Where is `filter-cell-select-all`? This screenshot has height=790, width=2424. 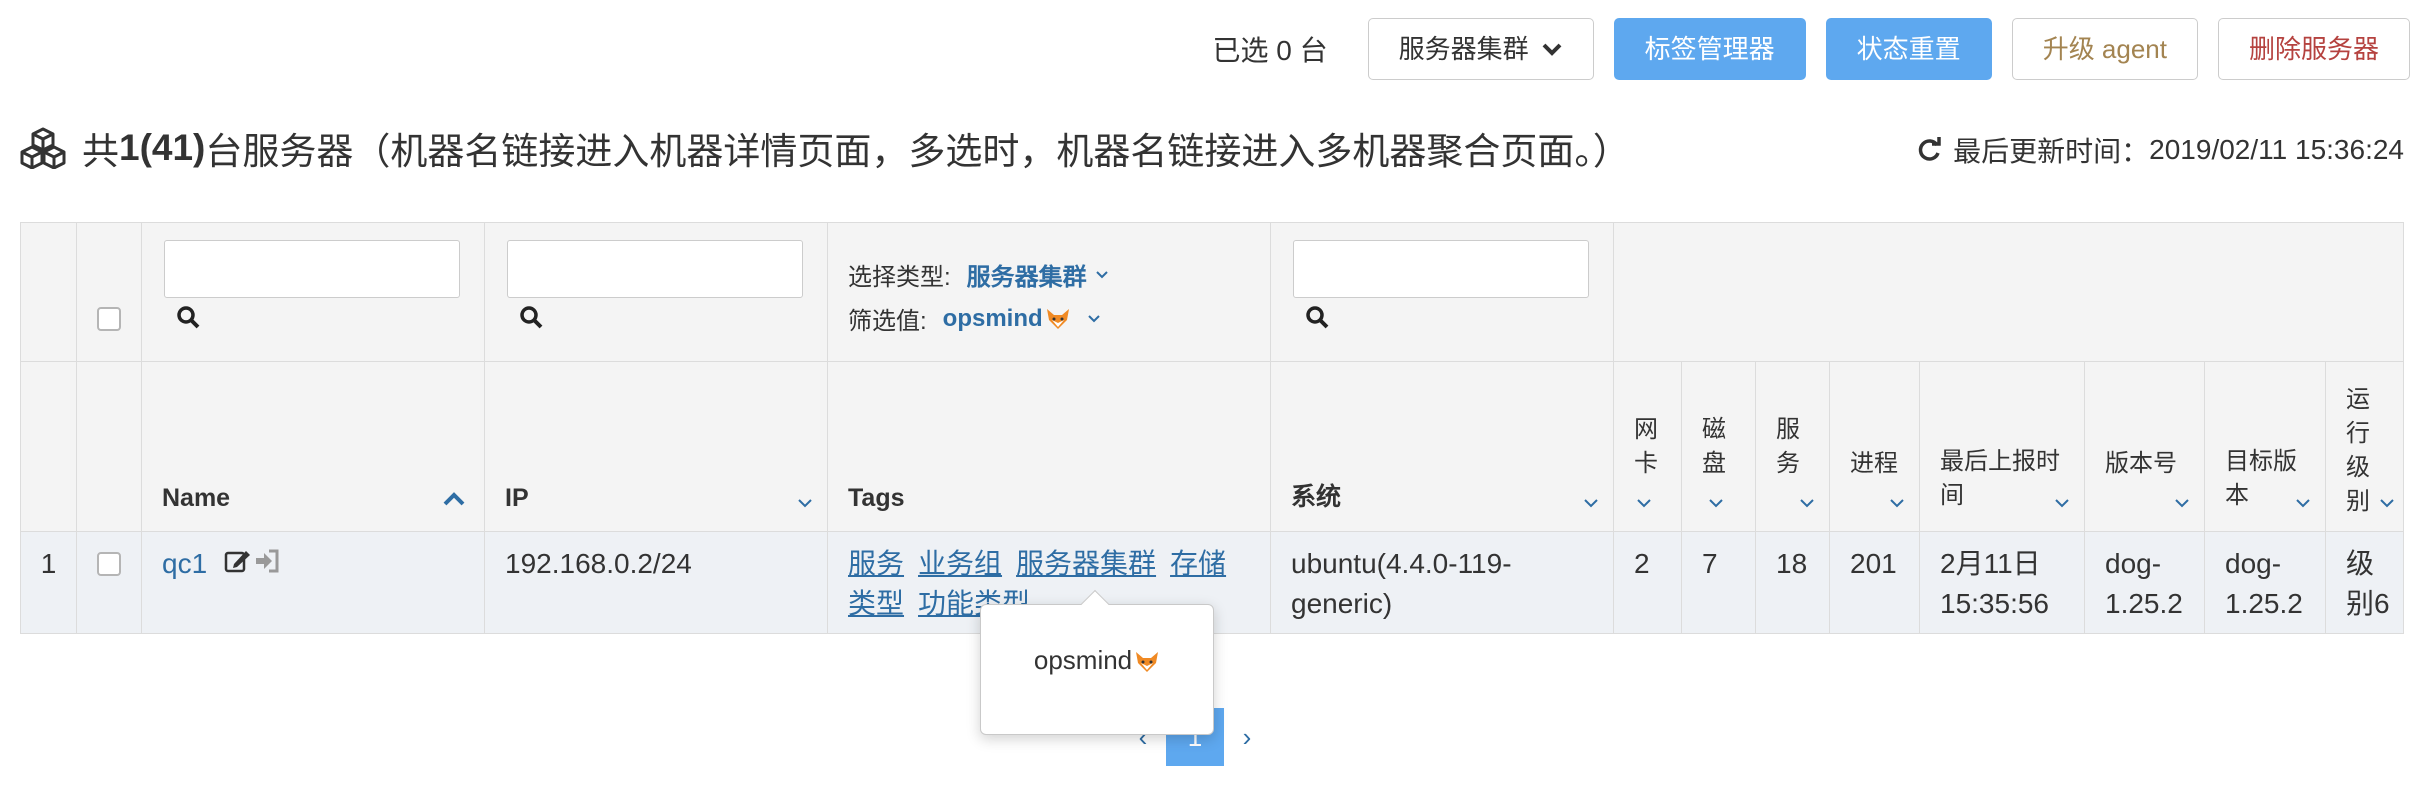 filter-cell-select-all is located at coordinates (109, 292).